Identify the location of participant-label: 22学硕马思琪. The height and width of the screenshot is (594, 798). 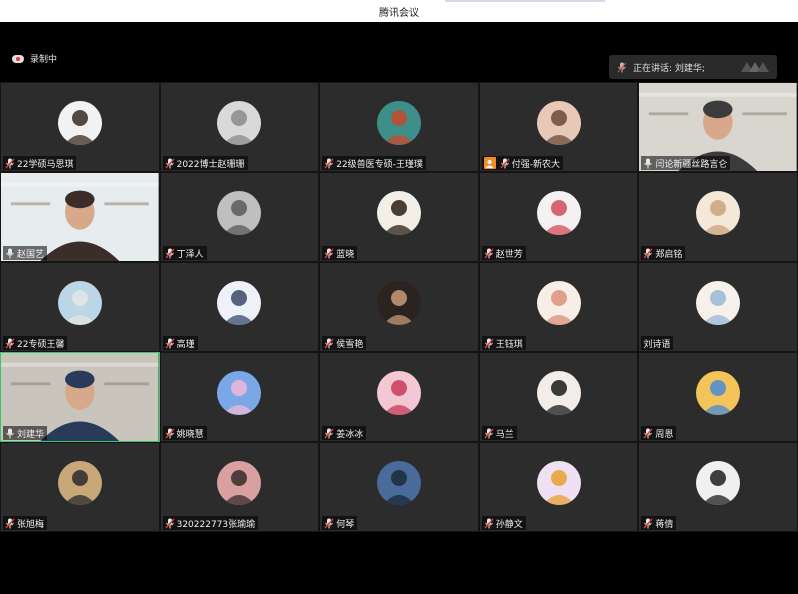
(40, 163).